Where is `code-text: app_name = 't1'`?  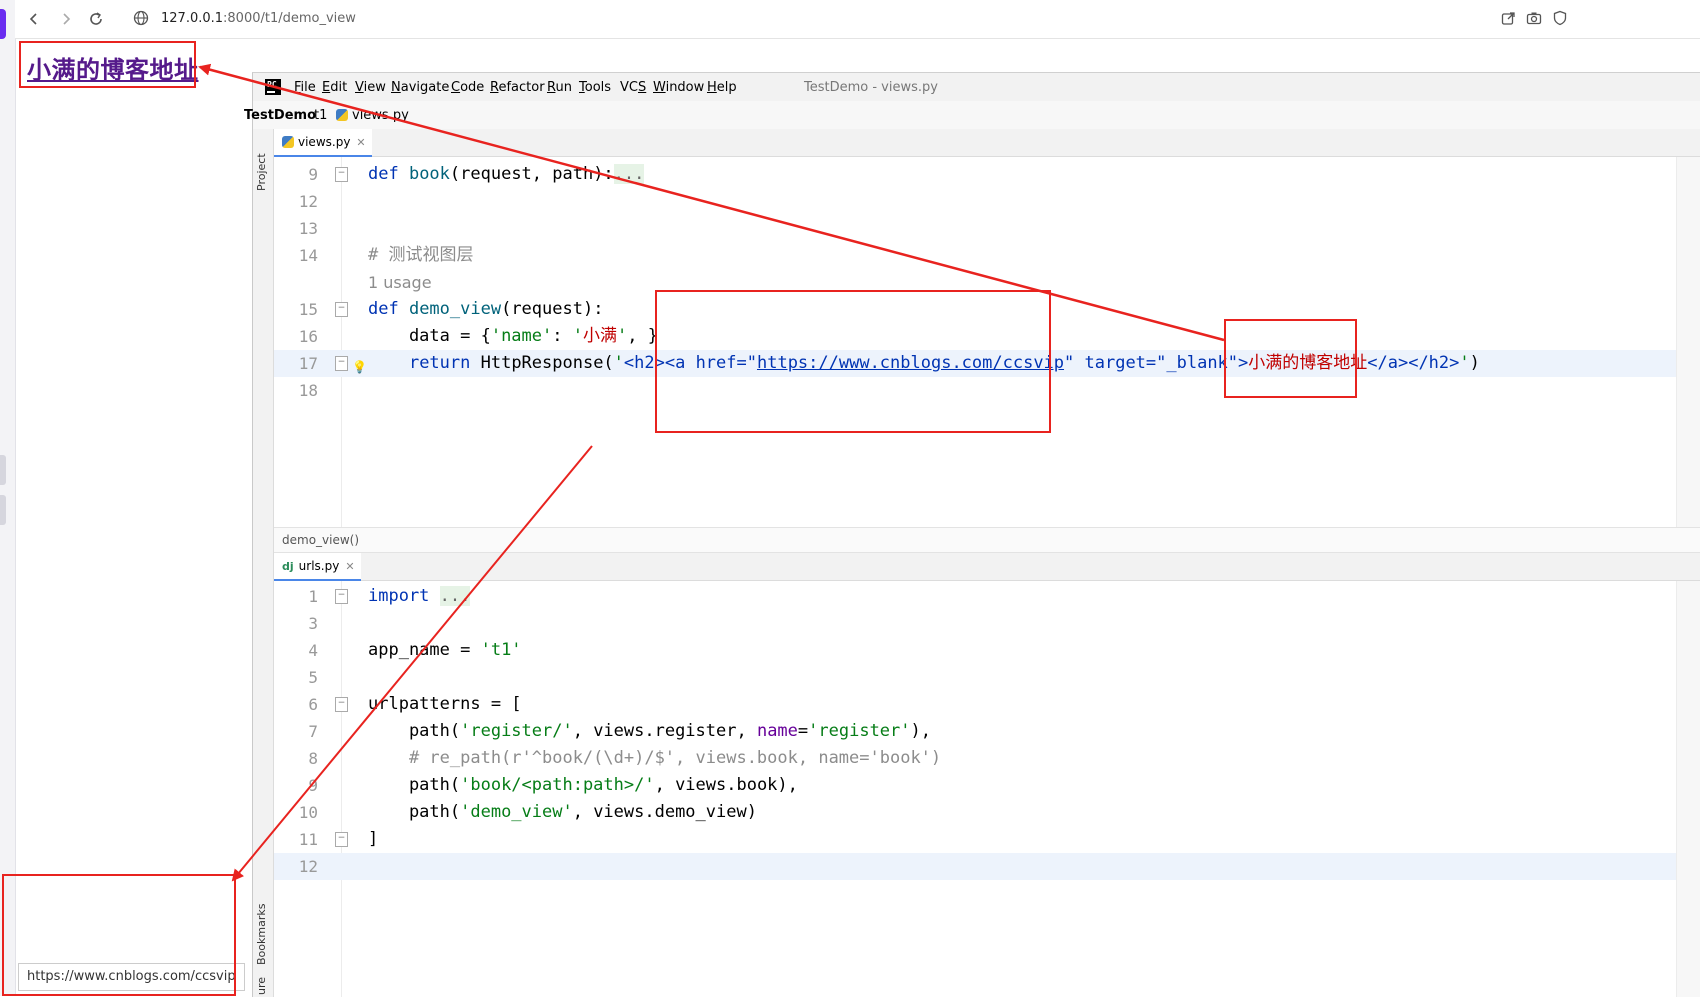
code-text: app_name = 't1' is located at coordinates (445, 650).